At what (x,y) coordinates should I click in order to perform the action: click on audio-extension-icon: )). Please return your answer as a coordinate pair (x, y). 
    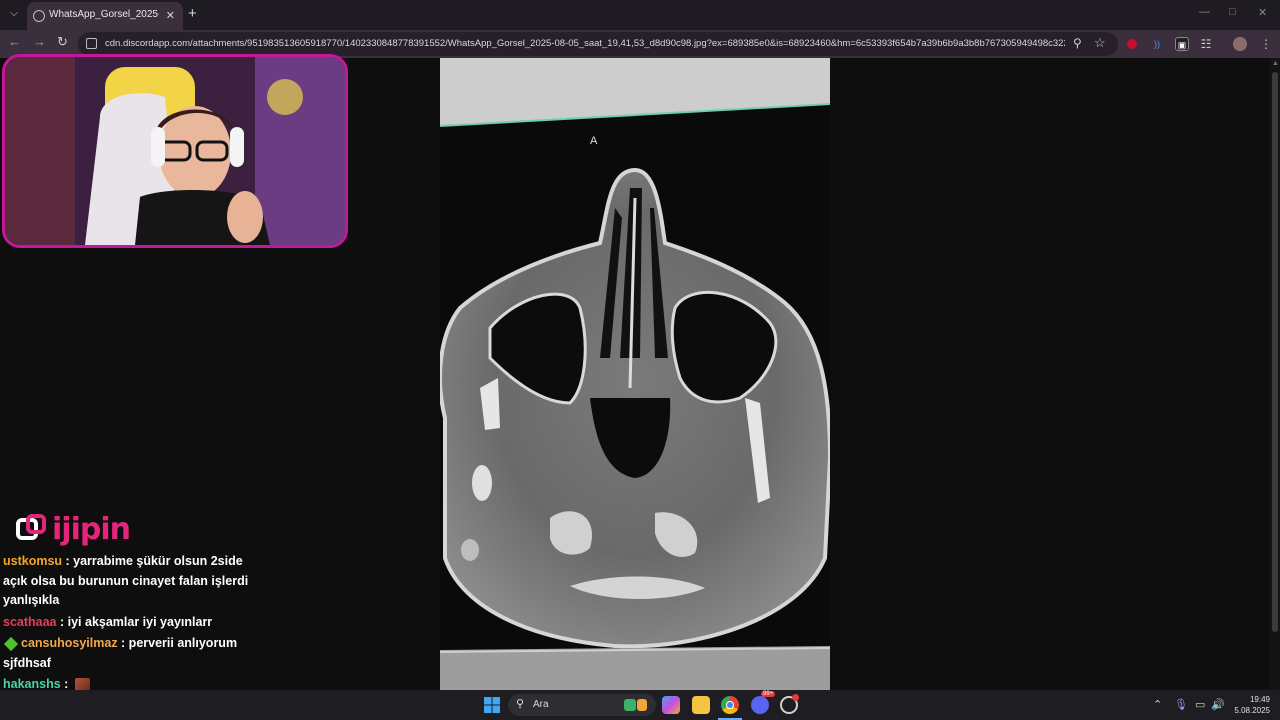
    Looking at the image, I should click on (1157, 44).